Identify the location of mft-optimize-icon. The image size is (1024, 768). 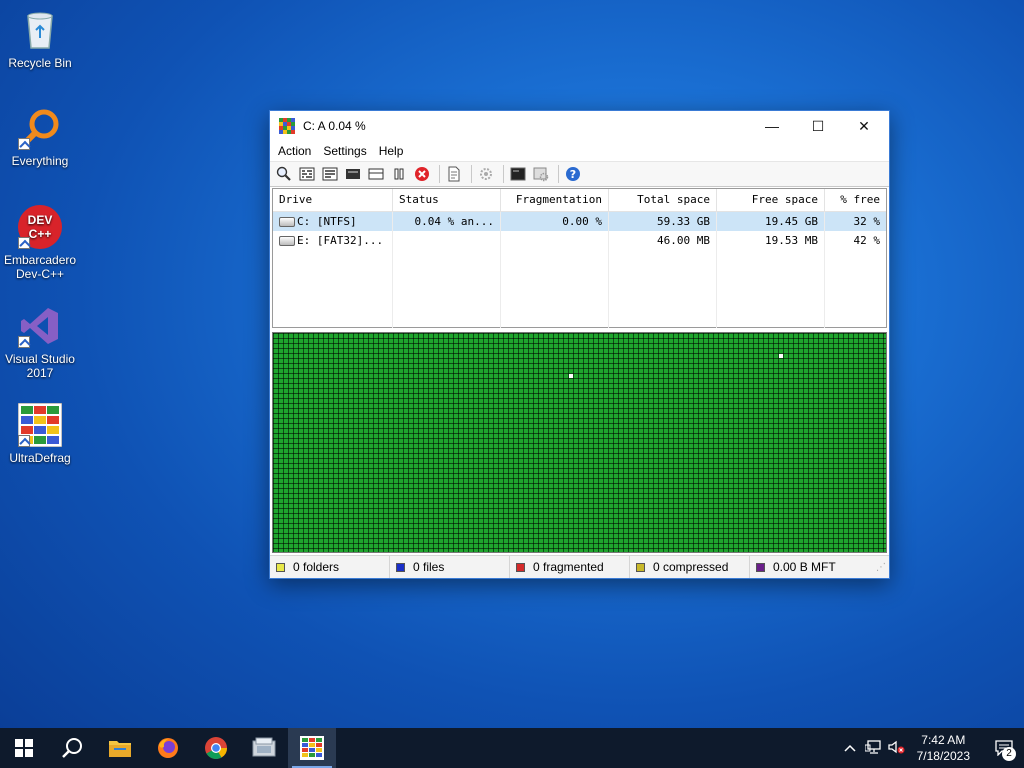
(376, 174).